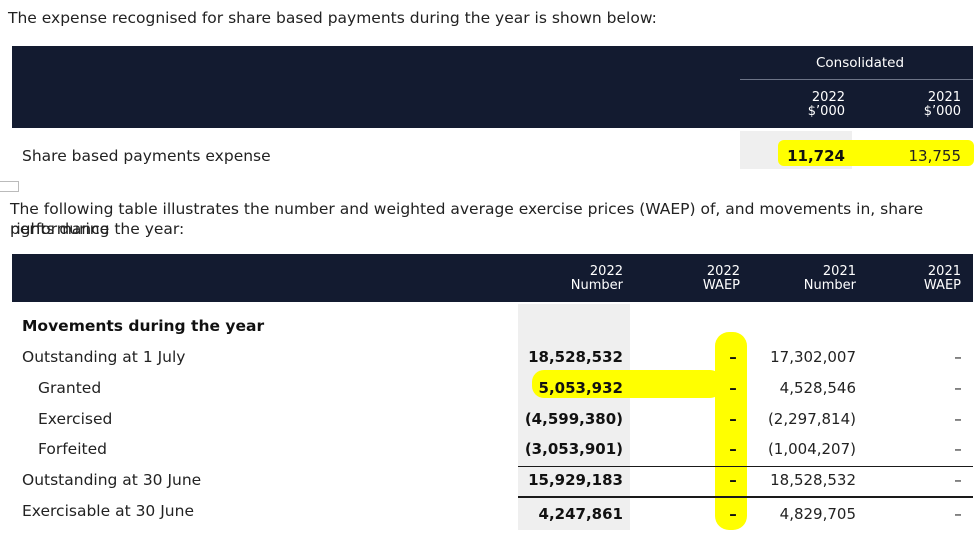 Image resolution: width=980 pixels, height=536 pixels. I want to click on table2-cell-number-2021: 18,528,532, so click(813, 480).